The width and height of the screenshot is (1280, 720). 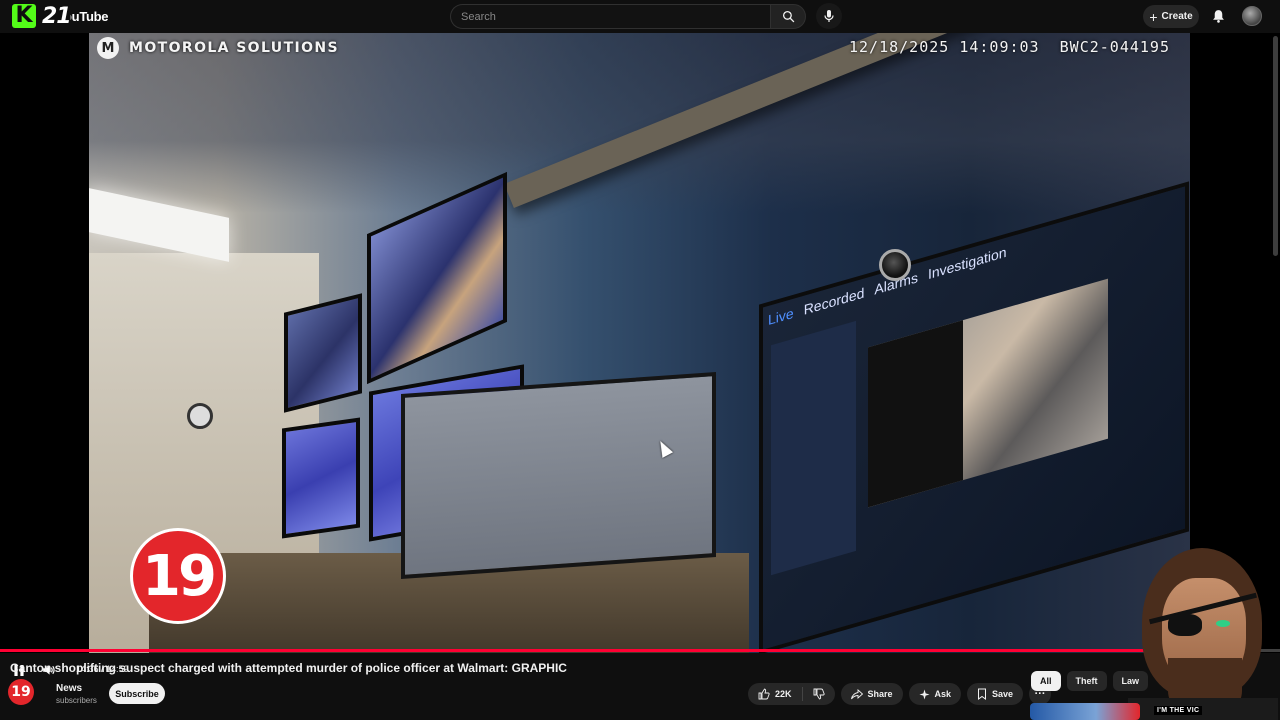 What do you see at coordinates (813, 448) in the screenshot?
I see `cctv-sidebar` at bounding box center [813, 448].